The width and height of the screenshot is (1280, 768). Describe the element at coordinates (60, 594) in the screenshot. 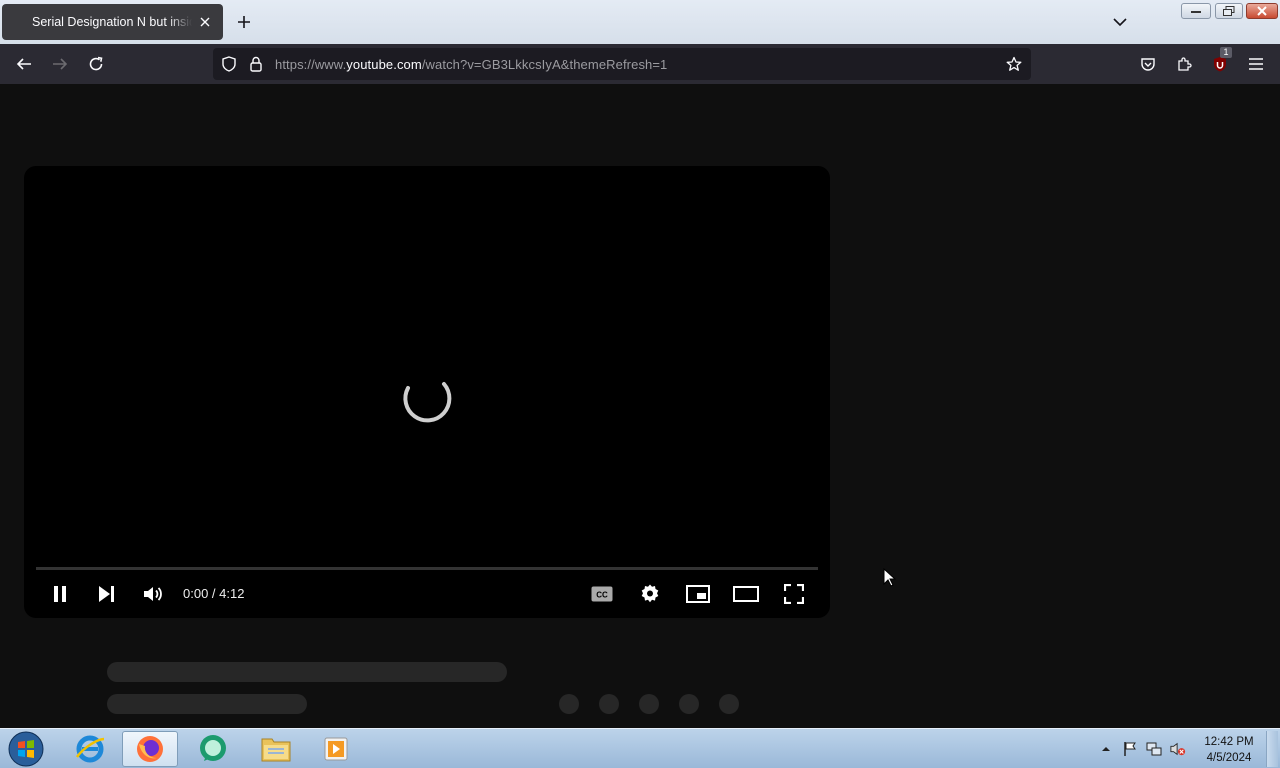

I see `pause-icon` at that location.